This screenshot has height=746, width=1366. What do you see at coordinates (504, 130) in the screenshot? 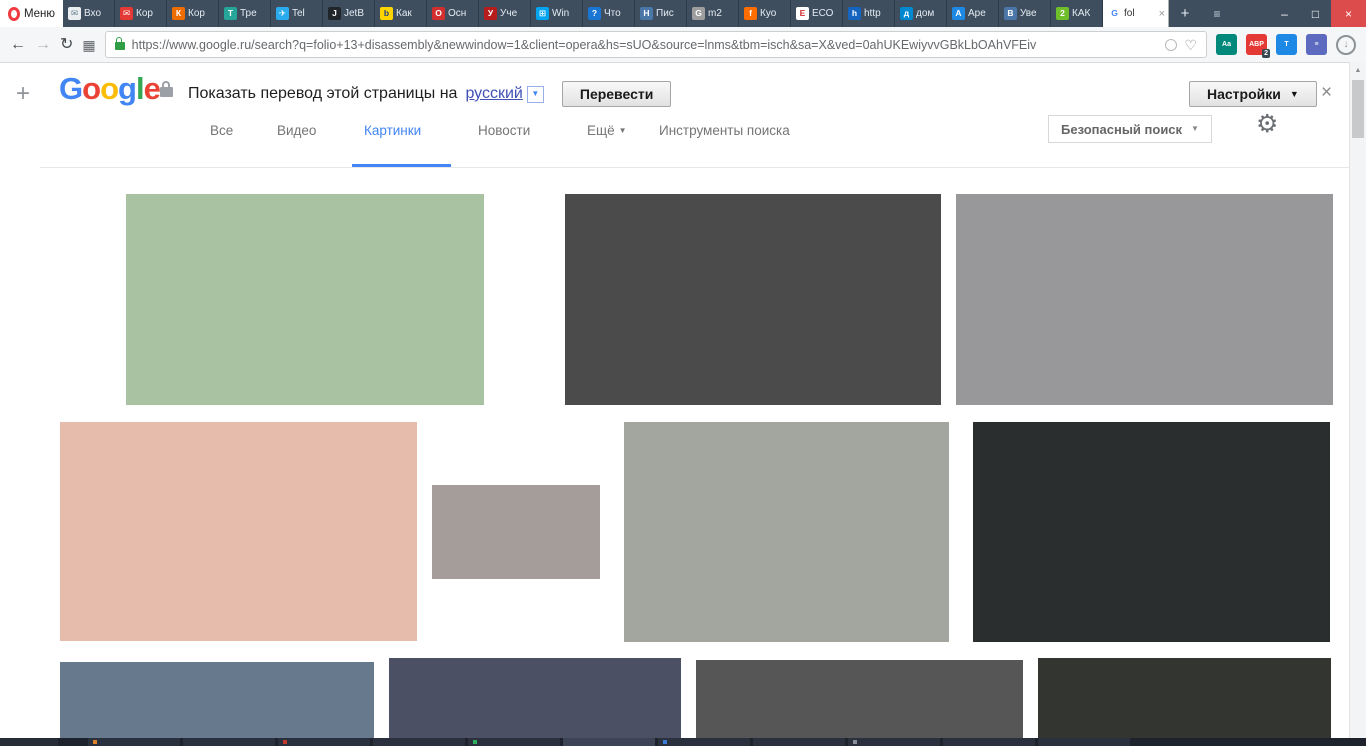
I see `search-tab-news: Новости` at bounding box center [504, 130].